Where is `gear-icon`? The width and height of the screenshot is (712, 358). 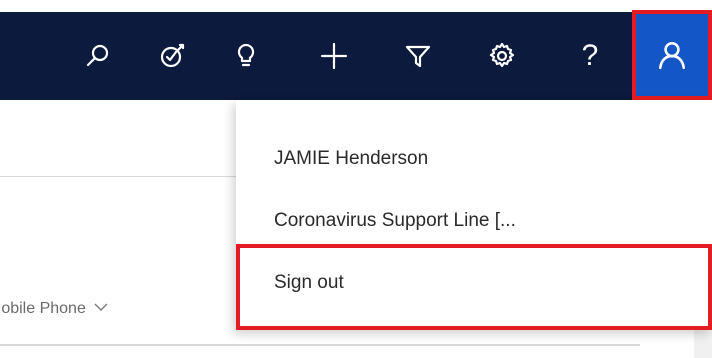
gear-icon is located at coordinates (502, 56).